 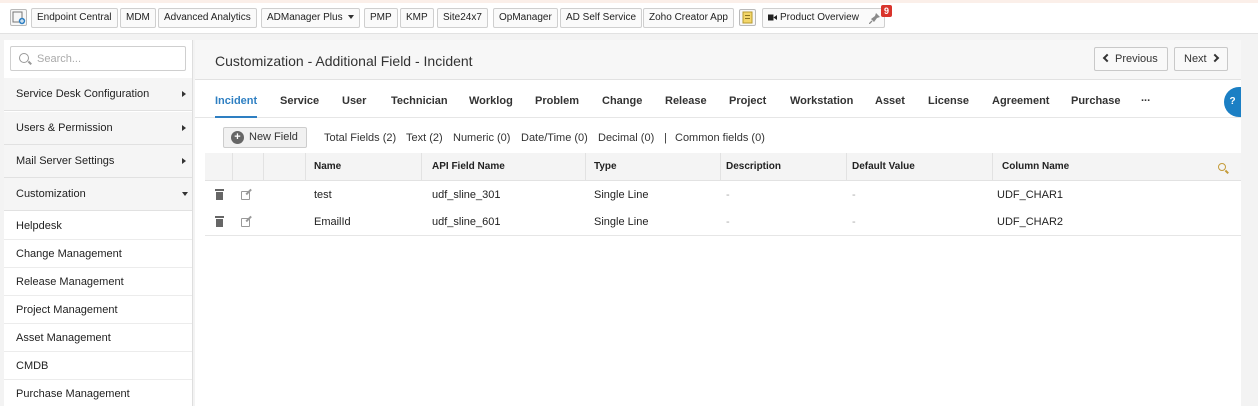 I want to click on product-overview-label: Product Overview, so click(x=819, y=17).